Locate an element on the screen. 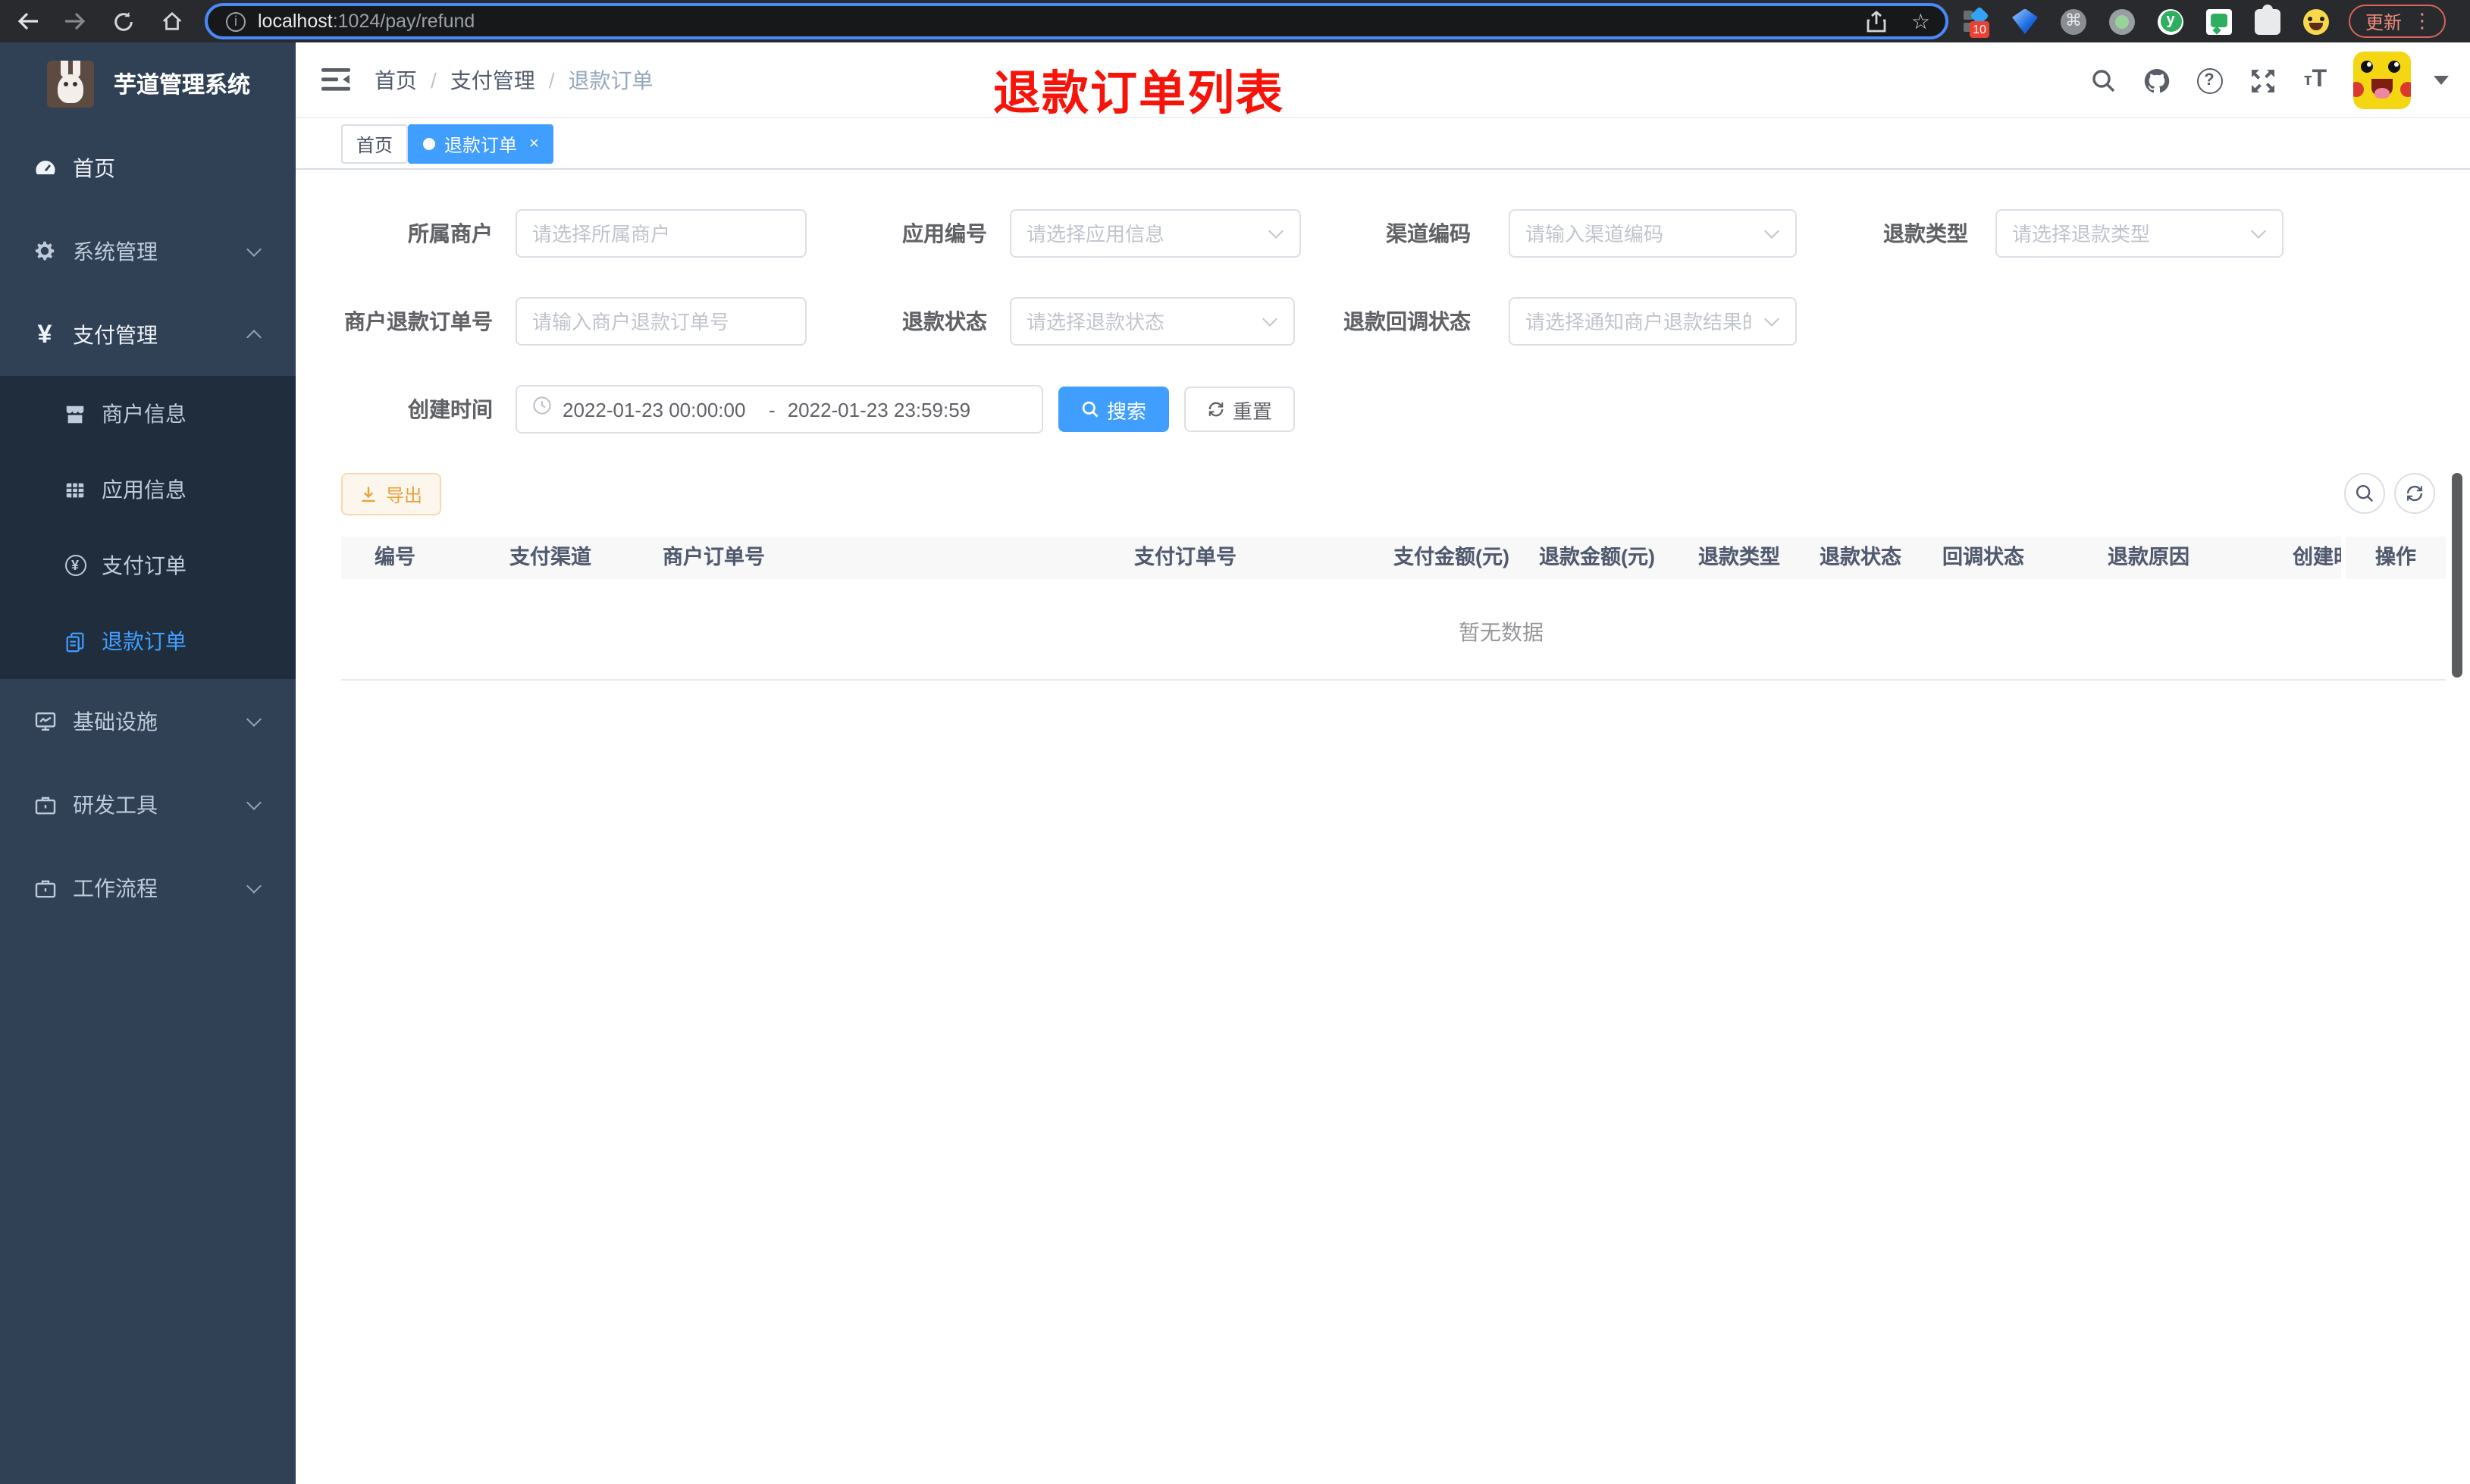  help-icon: ? is located at coordinates (2209, 80).